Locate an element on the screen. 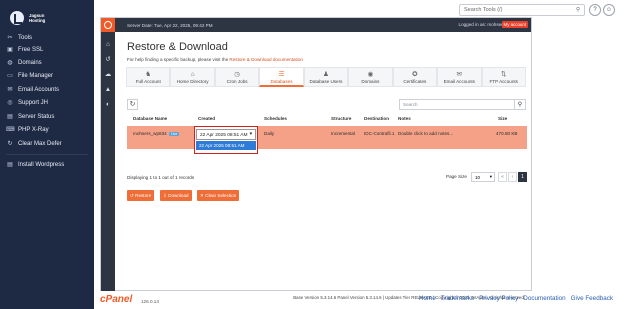 This screenshot has width=624, height=309. sidebar-item-file-manager: ▭ File Manager is located at coordinates (29, 76).